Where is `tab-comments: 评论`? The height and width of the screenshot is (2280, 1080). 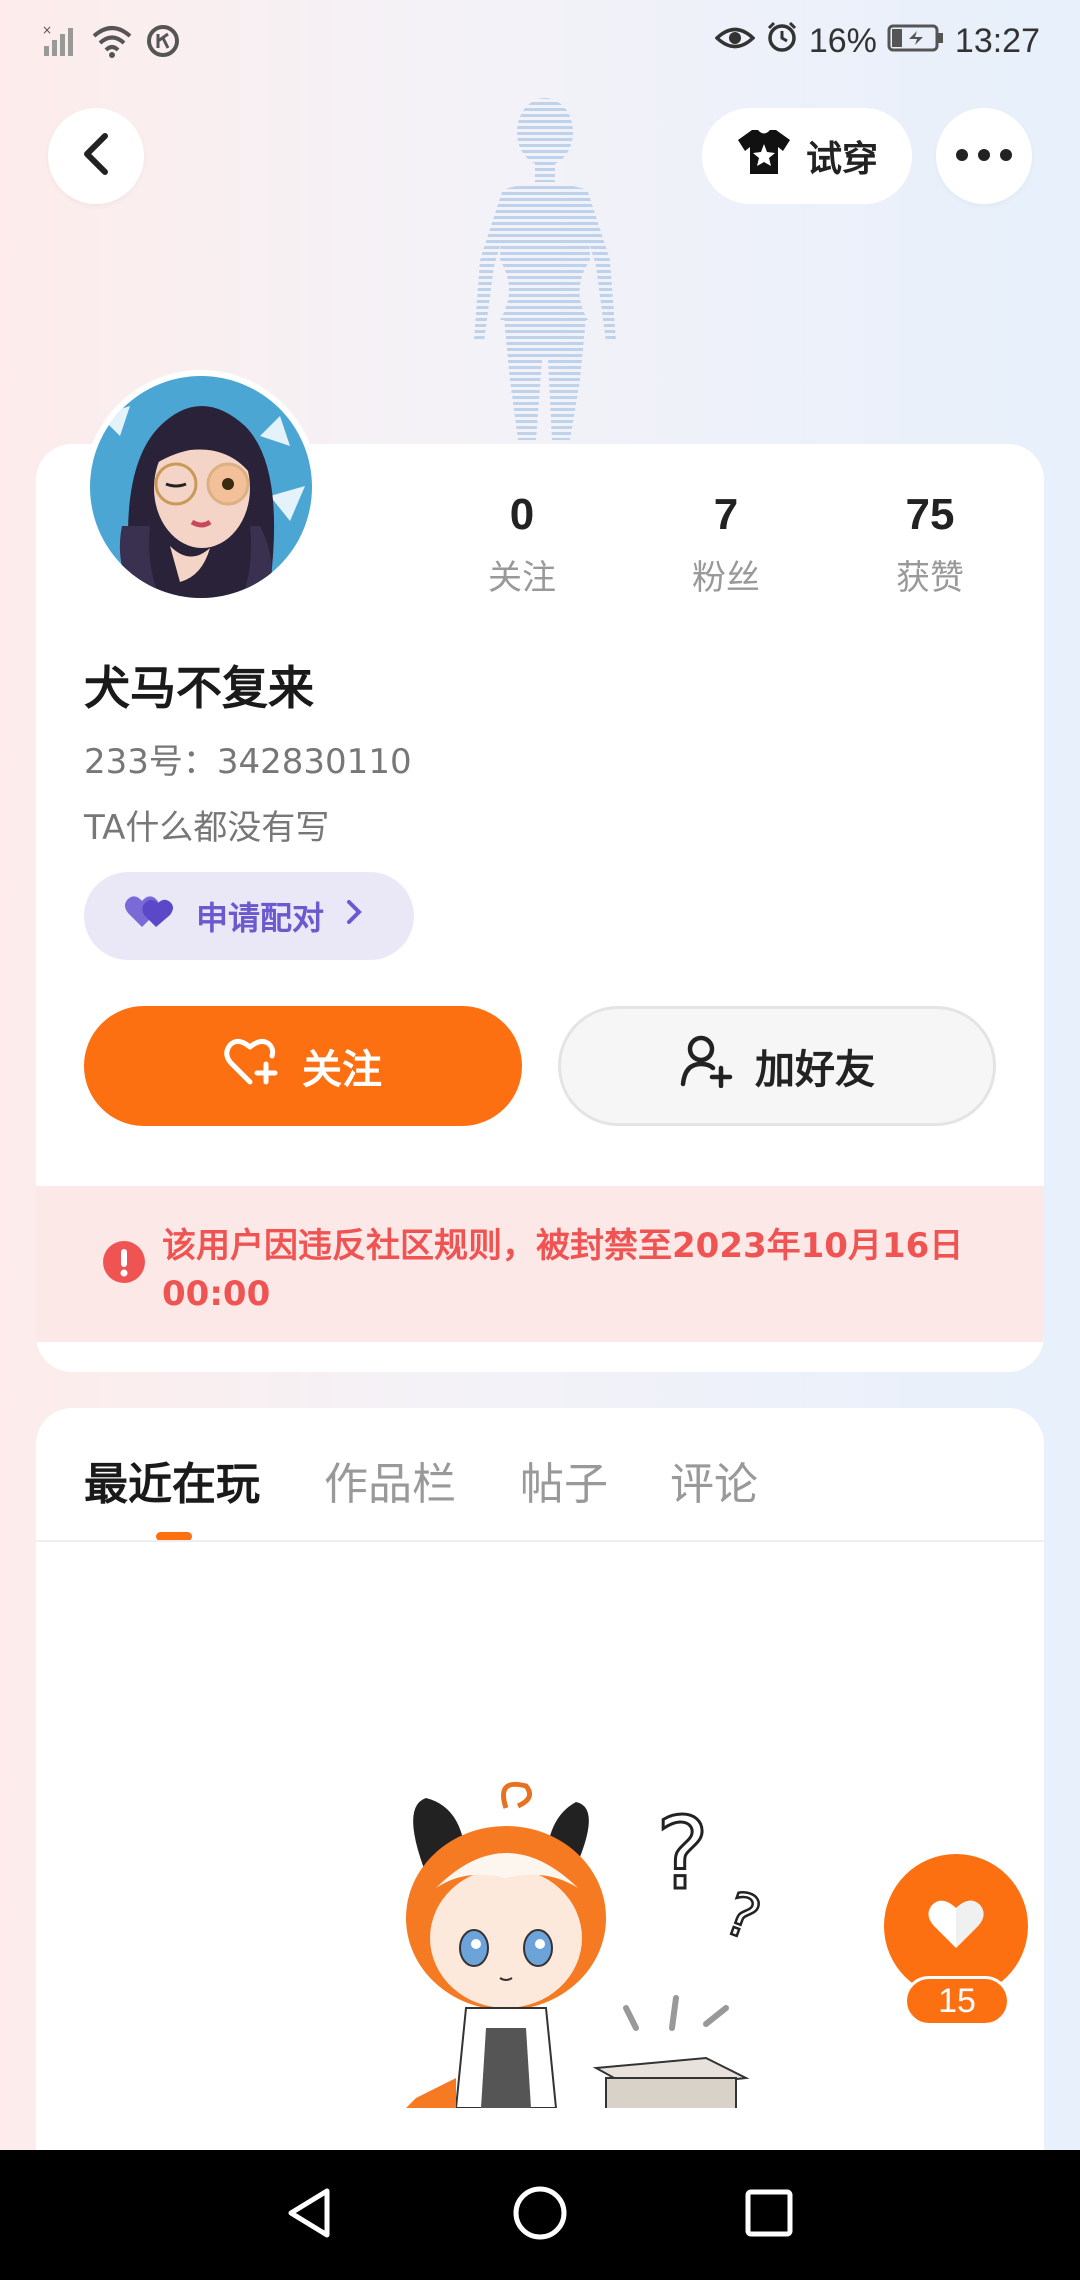
tab-comments: 评论 is located at coordinates (714, 1480).